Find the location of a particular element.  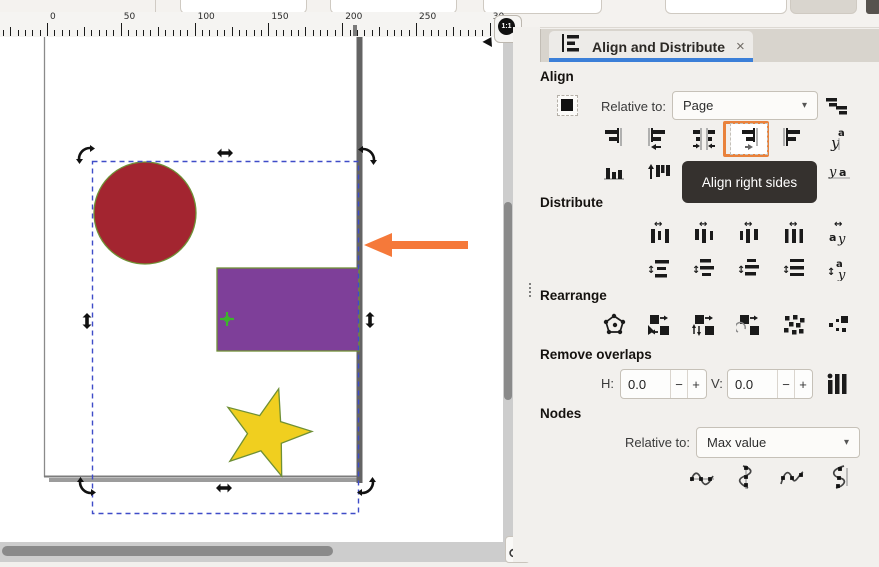

make-edges-network-button is located at coordinates (614, 325).